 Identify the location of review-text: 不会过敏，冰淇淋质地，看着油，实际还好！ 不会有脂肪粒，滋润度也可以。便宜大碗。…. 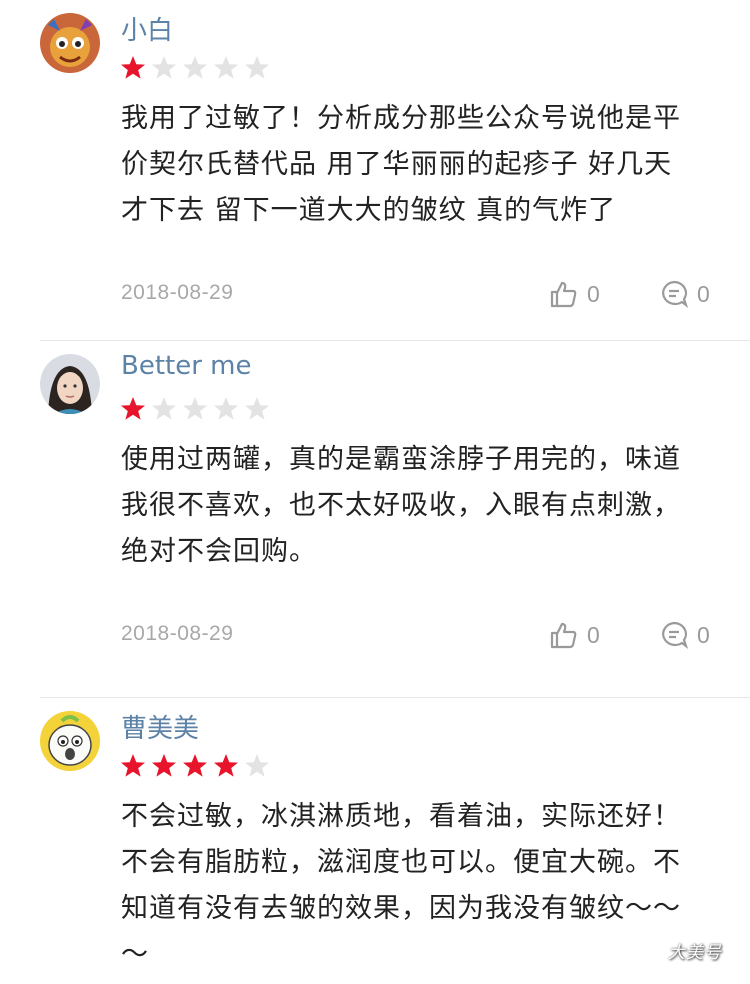
(416, 886).